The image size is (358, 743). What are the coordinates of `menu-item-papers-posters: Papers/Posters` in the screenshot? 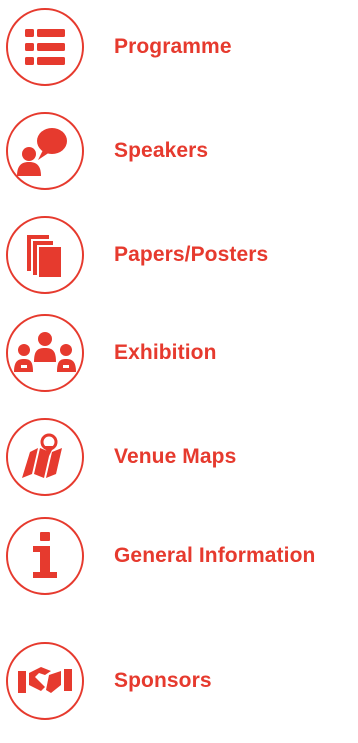 It's located at (182, 255).